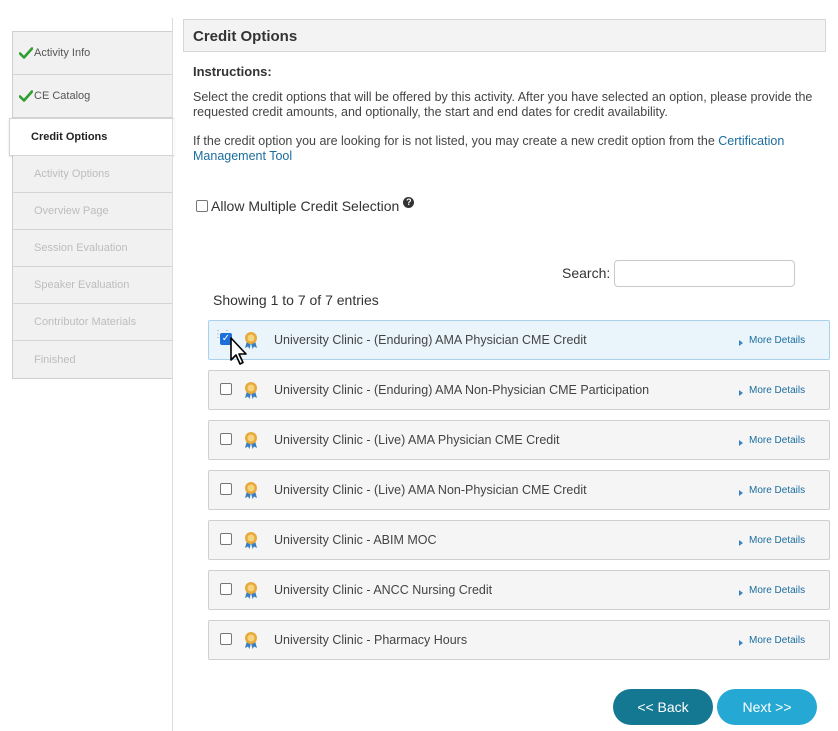 Image resolution: width=838 pixels, height=731 pixels. What do you see at coordinates (767, 707) in the screenshot?
I see `next-button: Next >>` at bounding box center [767, 707].